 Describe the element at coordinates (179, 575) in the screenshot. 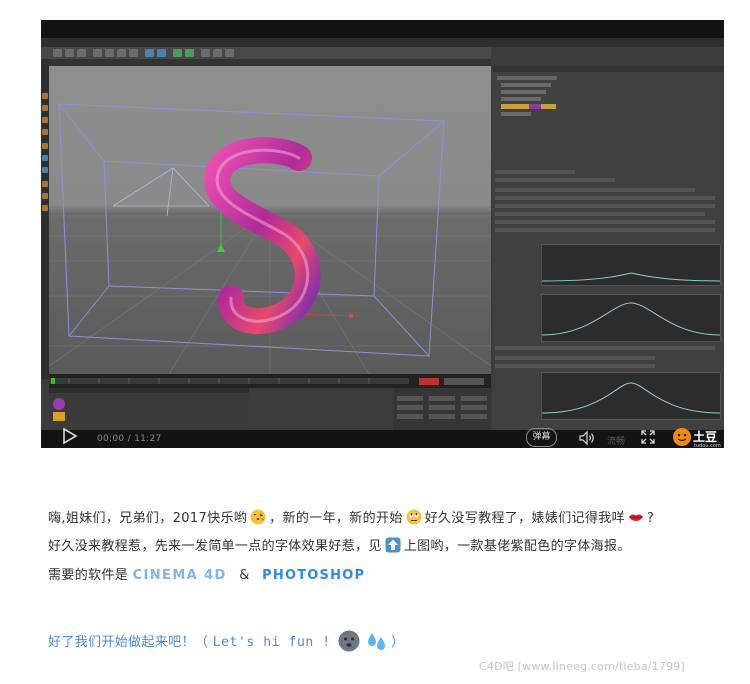

I see `software-cinema4d: CINEMA 4D` at that location.